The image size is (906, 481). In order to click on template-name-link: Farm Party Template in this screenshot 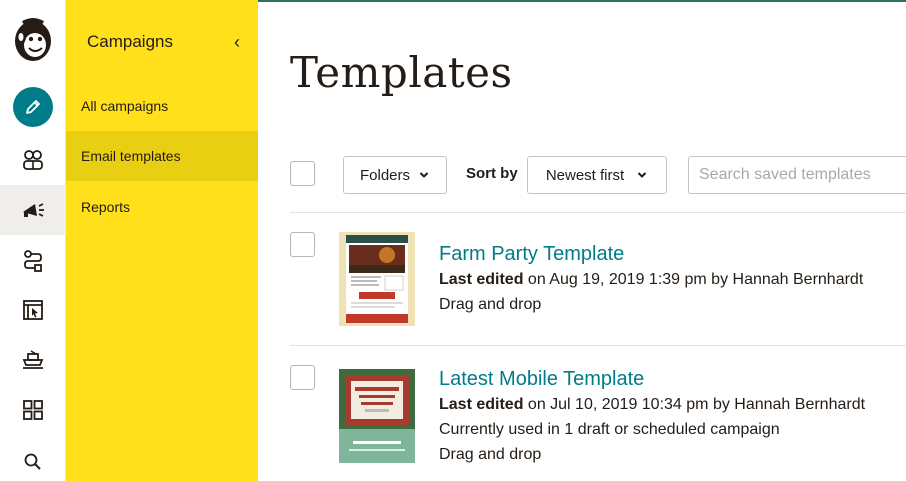, I will do `click(531, 254)`.